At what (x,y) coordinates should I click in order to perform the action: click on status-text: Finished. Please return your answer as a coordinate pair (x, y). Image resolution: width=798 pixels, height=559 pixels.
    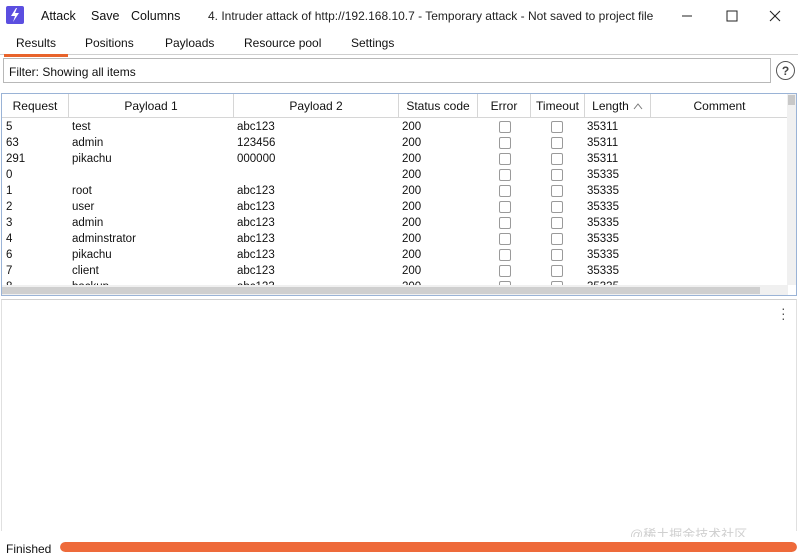
    Looking at the image, I should click on (29, 549).